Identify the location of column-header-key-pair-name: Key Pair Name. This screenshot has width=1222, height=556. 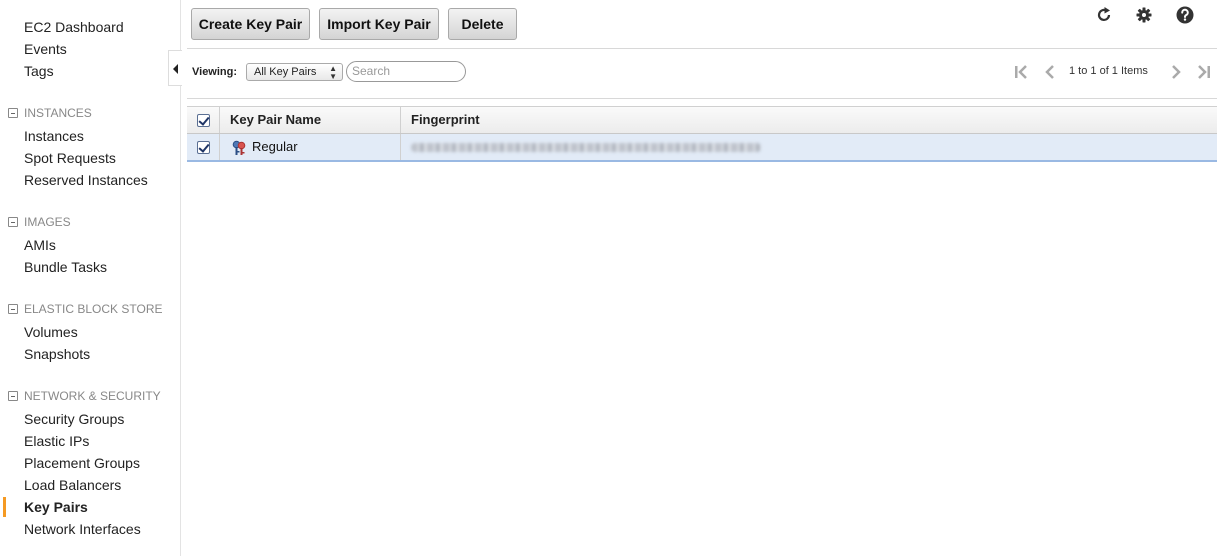
(275, 120).